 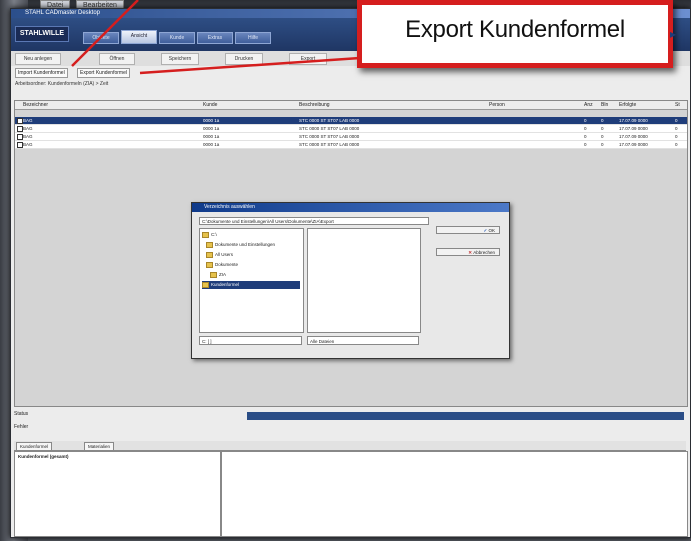 What do you see at coordinates (454, 494) in the screenshot?
I see `bottom-right-pane` at bounding box center [454, 494].